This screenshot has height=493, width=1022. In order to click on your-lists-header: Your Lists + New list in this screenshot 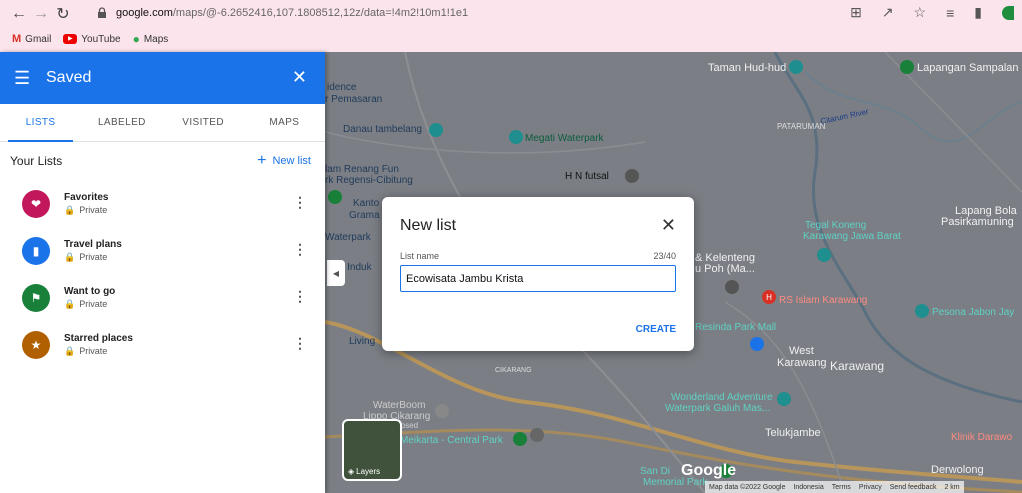, I will do `click(162, 161)`.